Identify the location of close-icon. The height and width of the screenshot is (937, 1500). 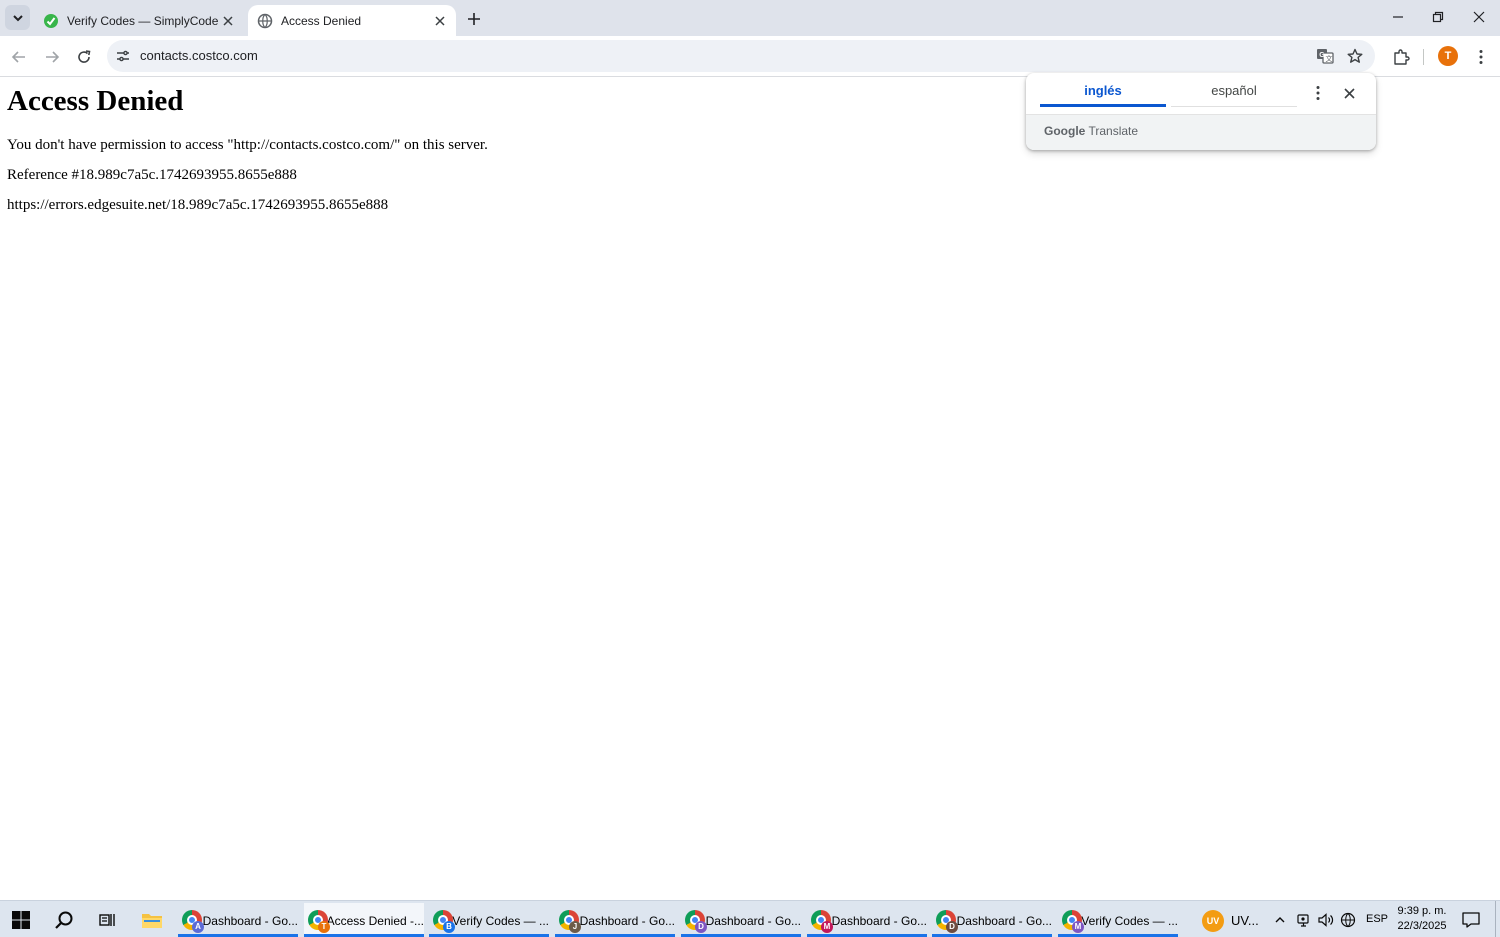
(1479, 17).